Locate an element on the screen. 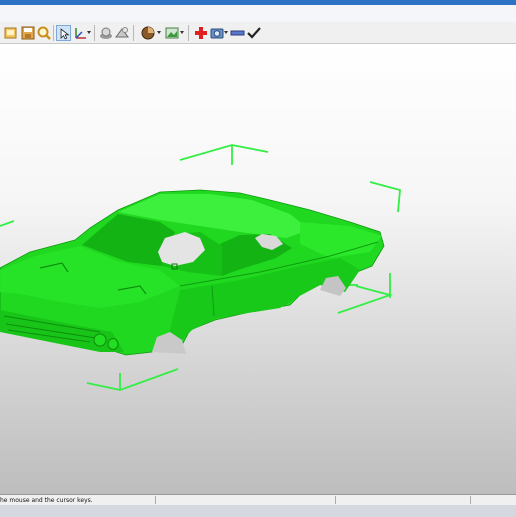 This screenshot has width=516, height=517. status-bar: he mouse and the cursor keys. is located at coordinates (258, 505).